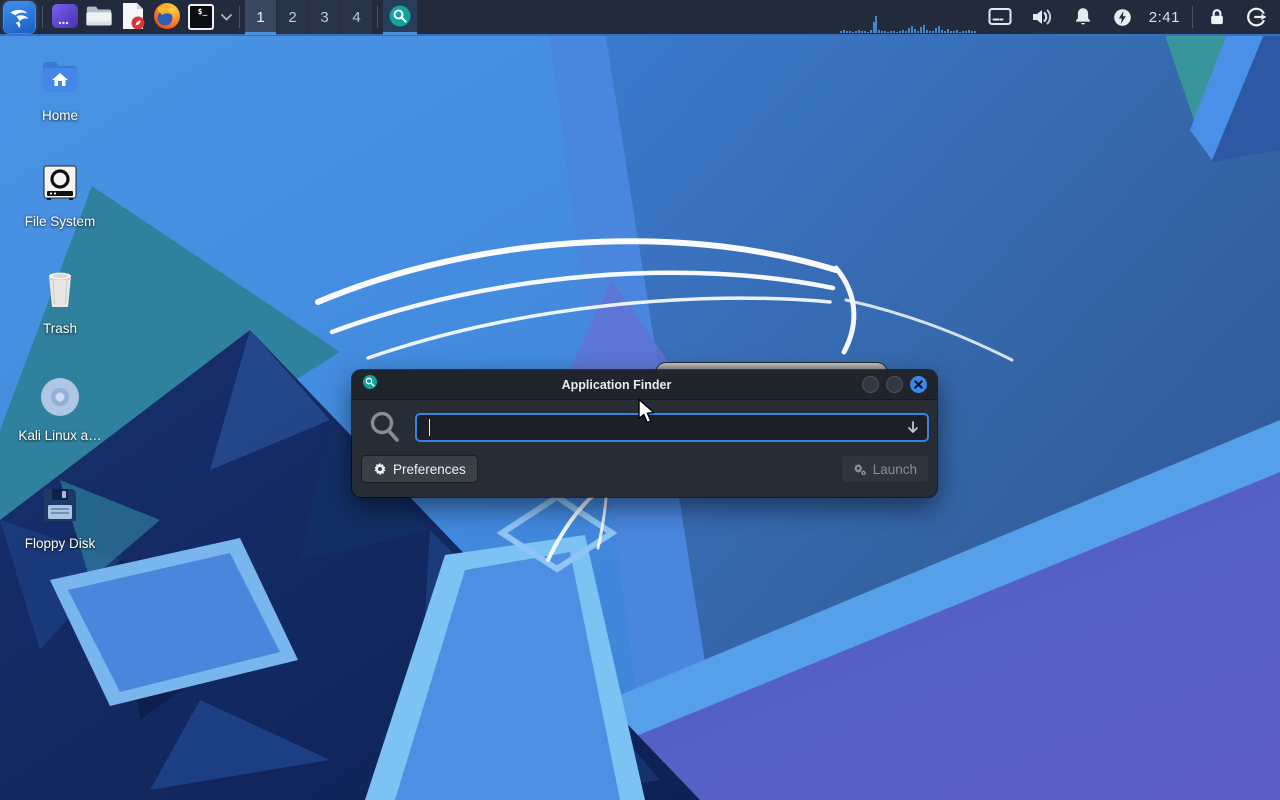 The image size is (1280, 800). I want to click on undercover-launcher, so click(65, 17).